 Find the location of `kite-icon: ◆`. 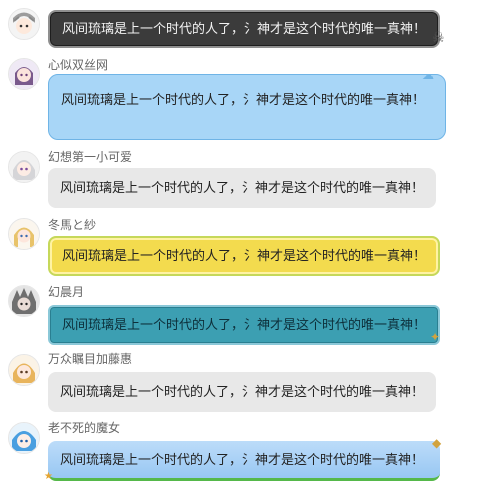

kite-icon: ◆ is located at coordinates (437, 443).